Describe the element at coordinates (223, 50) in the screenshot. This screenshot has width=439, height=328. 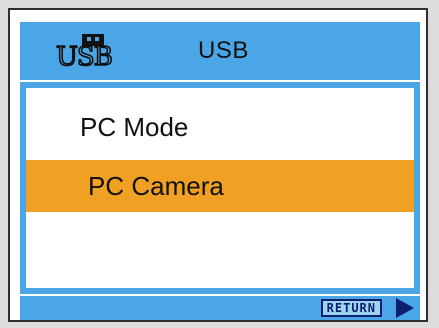
I see `header-title: USB` at that location.